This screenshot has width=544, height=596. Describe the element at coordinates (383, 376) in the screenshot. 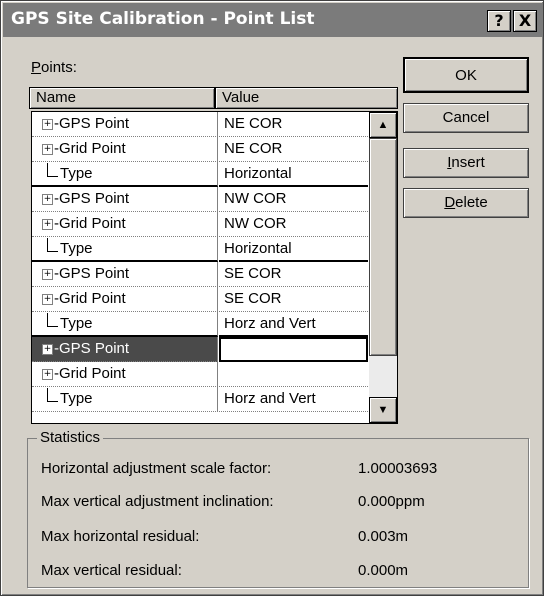

I see `scroll-track` at that location.